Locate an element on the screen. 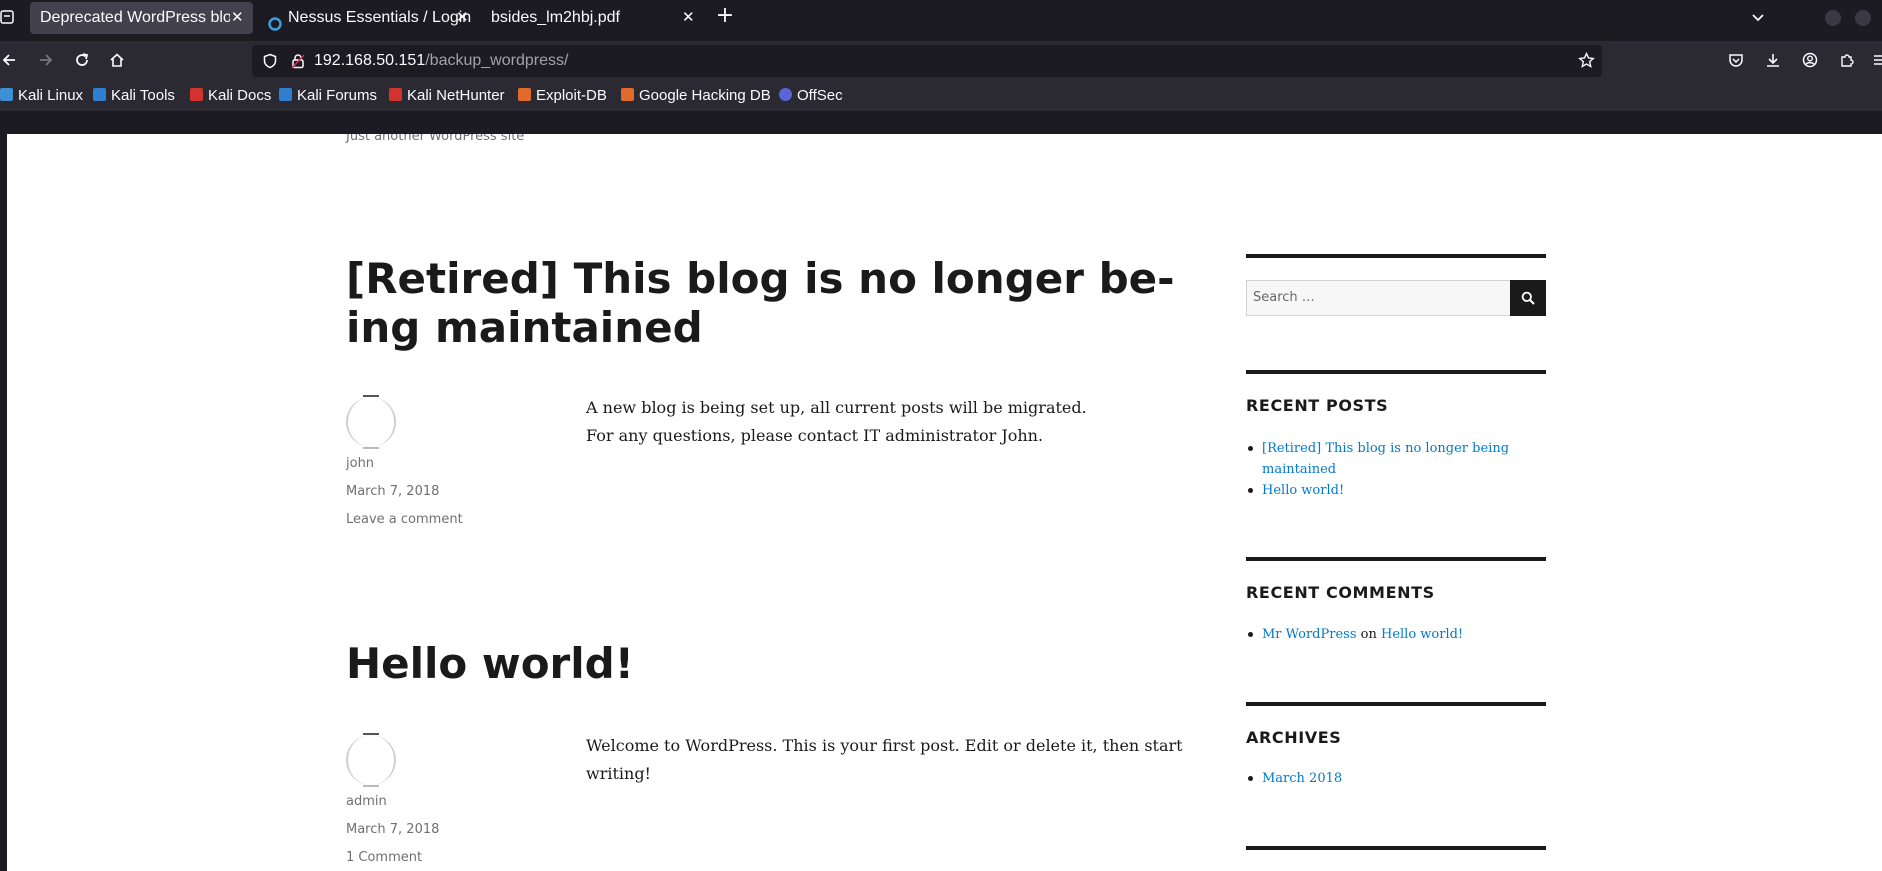 This screenshot has height=871, width=1882. back-button-icon is located at coordinates (9, 62).